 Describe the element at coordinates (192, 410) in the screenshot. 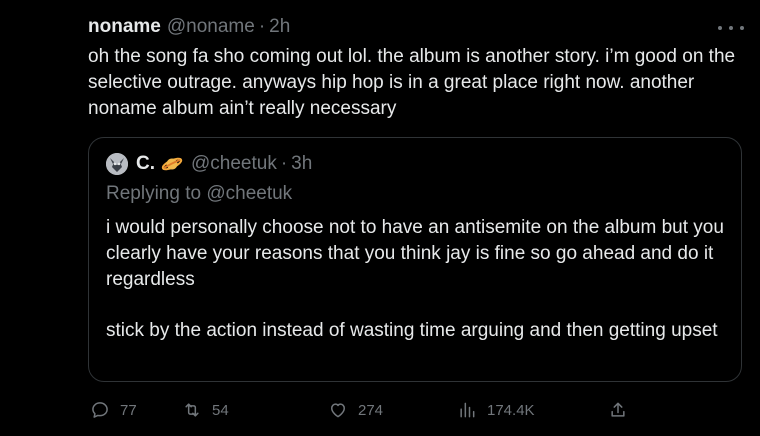

I see `retweet-icon` at that location.